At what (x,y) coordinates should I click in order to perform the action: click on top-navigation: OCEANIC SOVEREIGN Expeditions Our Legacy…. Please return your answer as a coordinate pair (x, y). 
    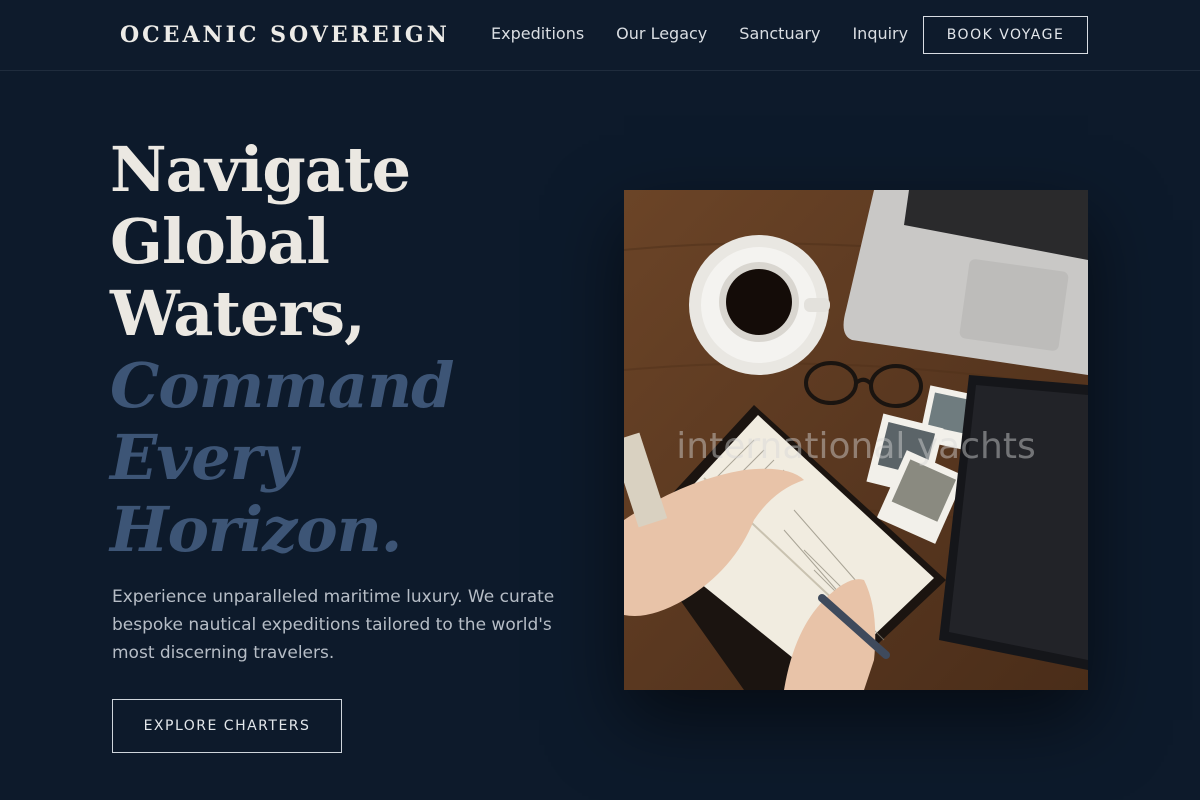
    Looking at the image, I should click on (600, 35).